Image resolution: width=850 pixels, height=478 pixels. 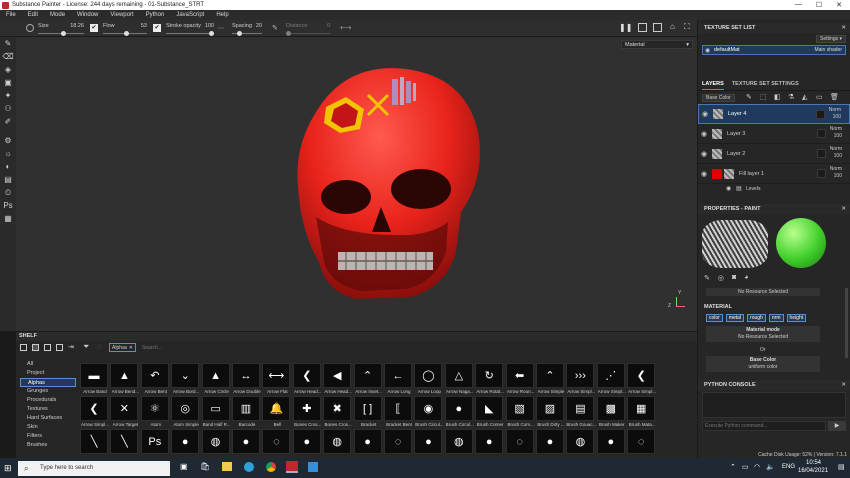 I want to click on history-icon: ⏲, so click(x=8, y=192).